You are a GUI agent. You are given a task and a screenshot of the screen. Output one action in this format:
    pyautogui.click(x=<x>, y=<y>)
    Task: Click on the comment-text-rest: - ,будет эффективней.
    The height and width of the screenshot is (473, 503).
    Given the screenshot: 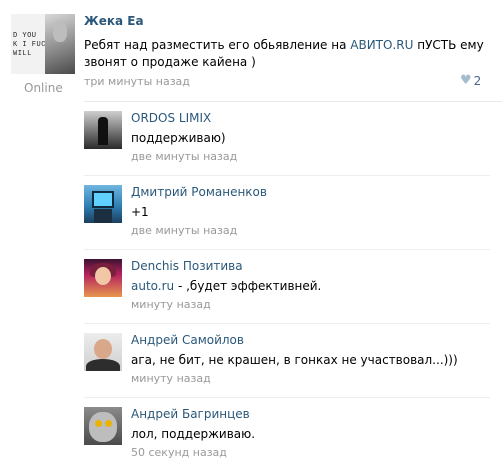 What is the action you would take?
    pyautogui.click(x=248, y=286)
    